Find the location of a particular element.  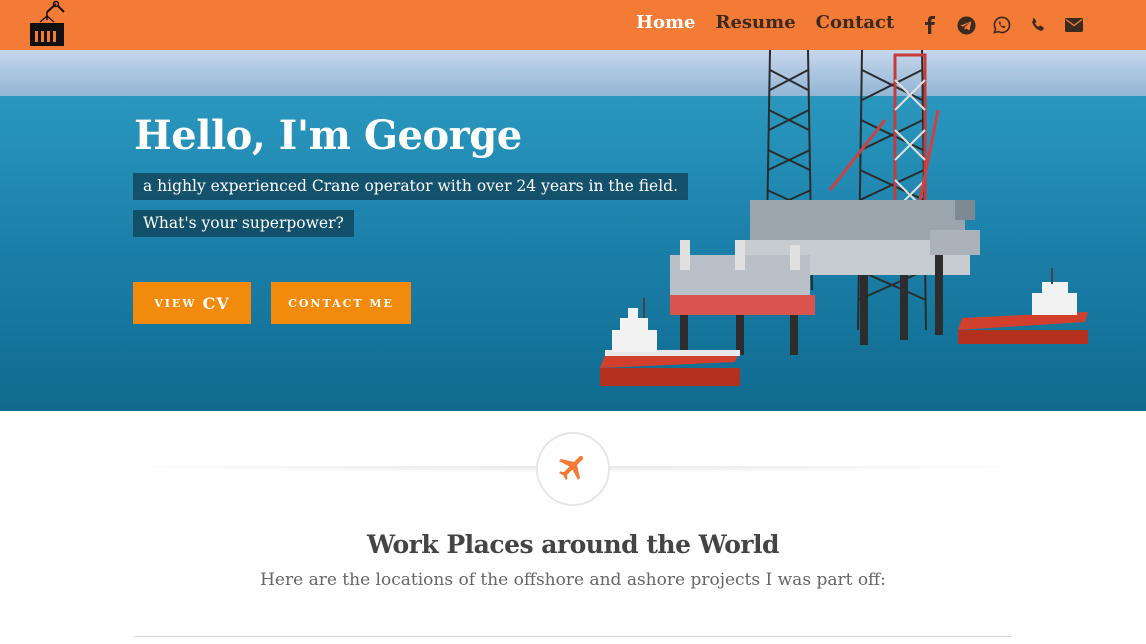

hero-title: Hello, I'm George is located at coordinates (328, 135).